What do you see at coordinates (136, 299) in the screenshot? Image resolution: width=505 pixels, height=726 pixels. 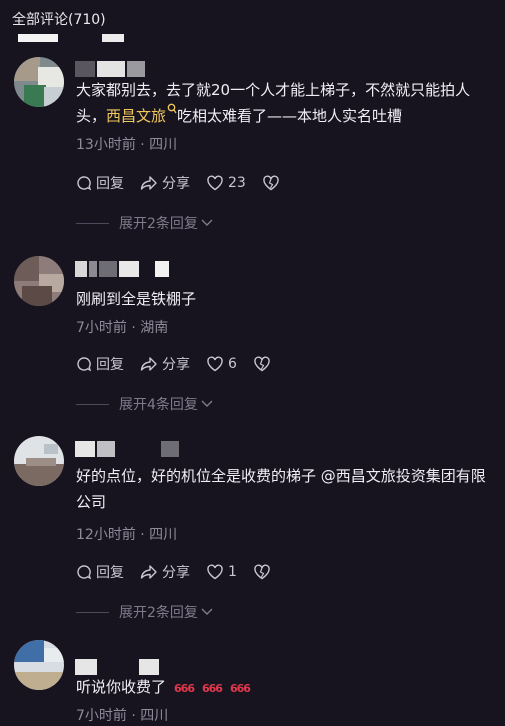 I see `comment-text: 刚刷到全是铁棚子` at bounding box center [136, 299].